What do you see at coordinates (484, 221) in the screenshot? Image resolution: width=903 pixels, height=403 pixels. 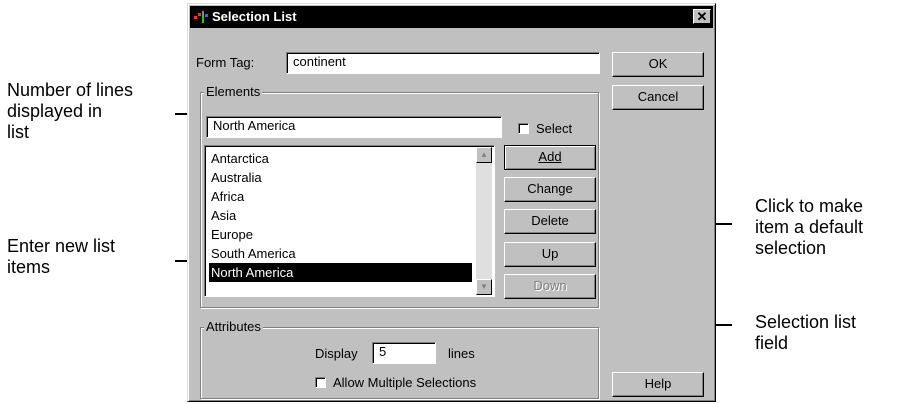 I see `list-scrollbar: ▲ ▼` at bounding box center [484, 221].